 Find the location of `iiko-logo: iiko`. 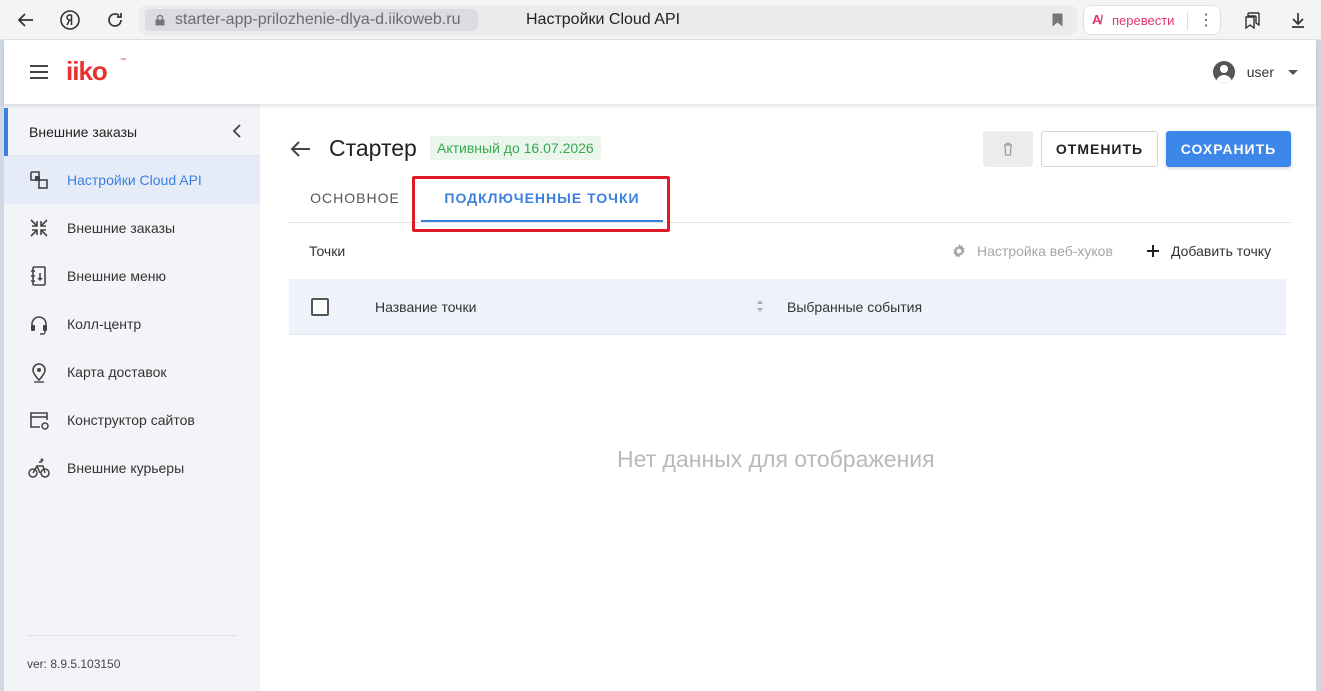

iiko-logo: iiko is located at coordinates (87, 71).